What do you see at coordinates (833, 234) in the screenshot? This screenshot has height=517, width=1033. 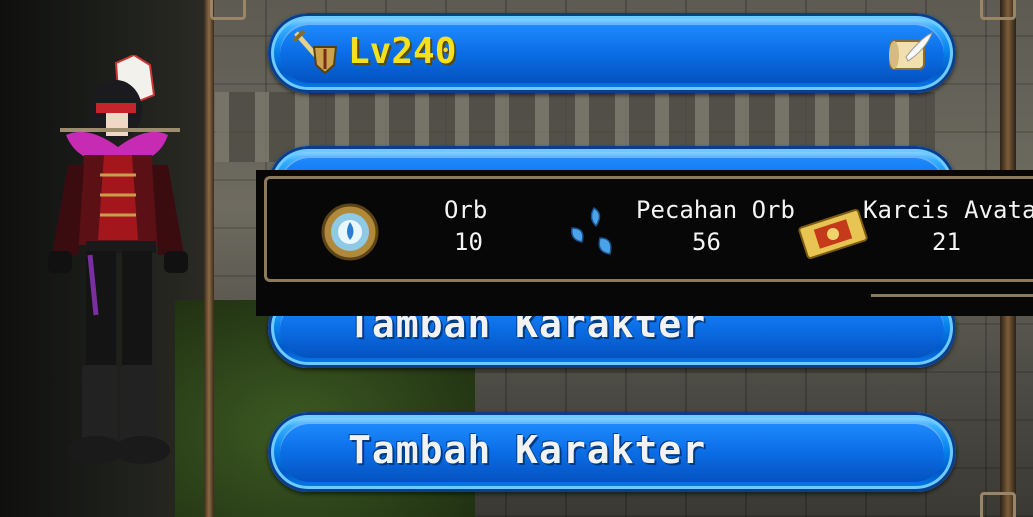 I see `avatar-ticket-icon` at bounding box center [833, 234].